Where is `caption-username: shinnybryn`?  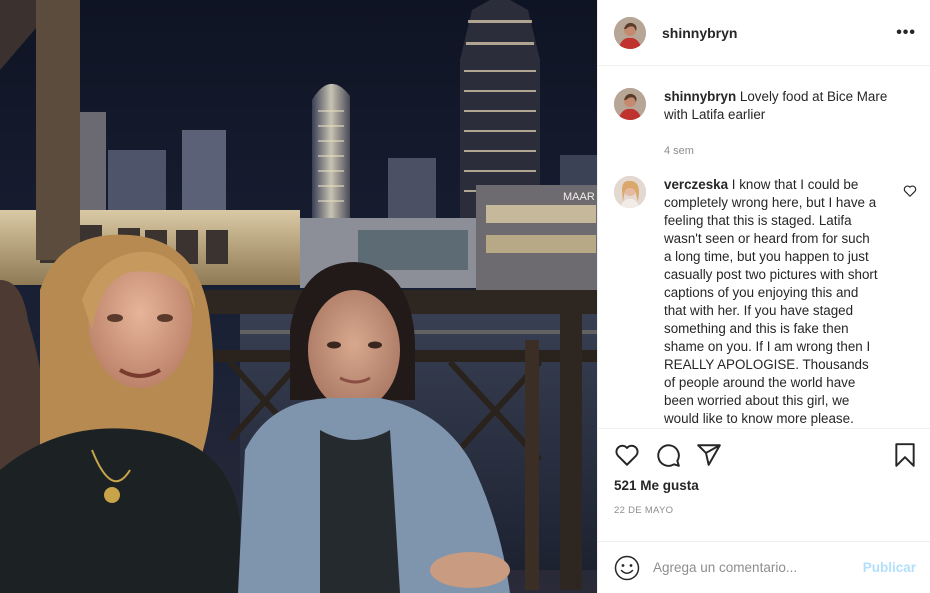
caption-username: shinnybryn is located at coordinates (700, 96).